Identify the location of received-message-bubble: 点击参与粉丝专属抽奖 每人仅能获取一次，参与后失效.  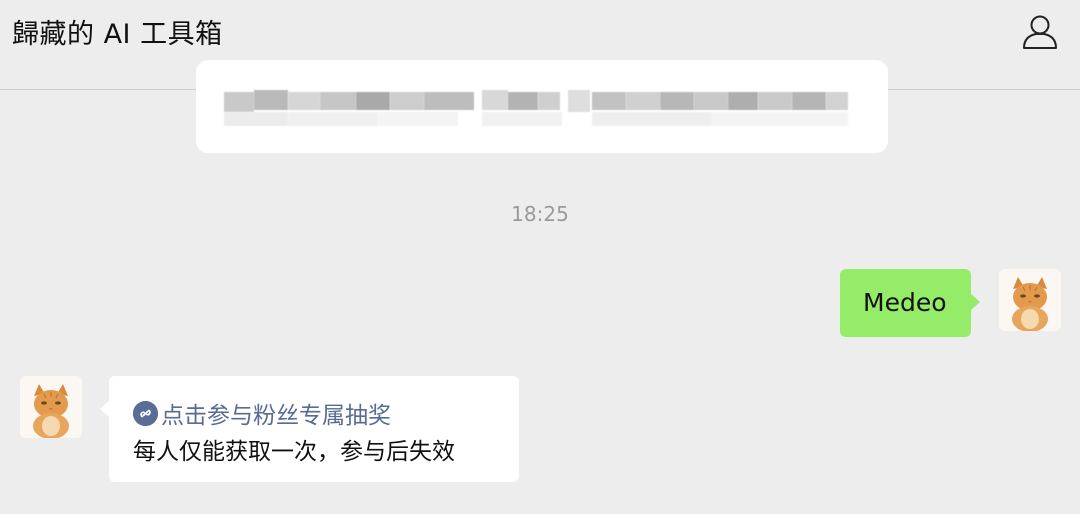
(309, 429).